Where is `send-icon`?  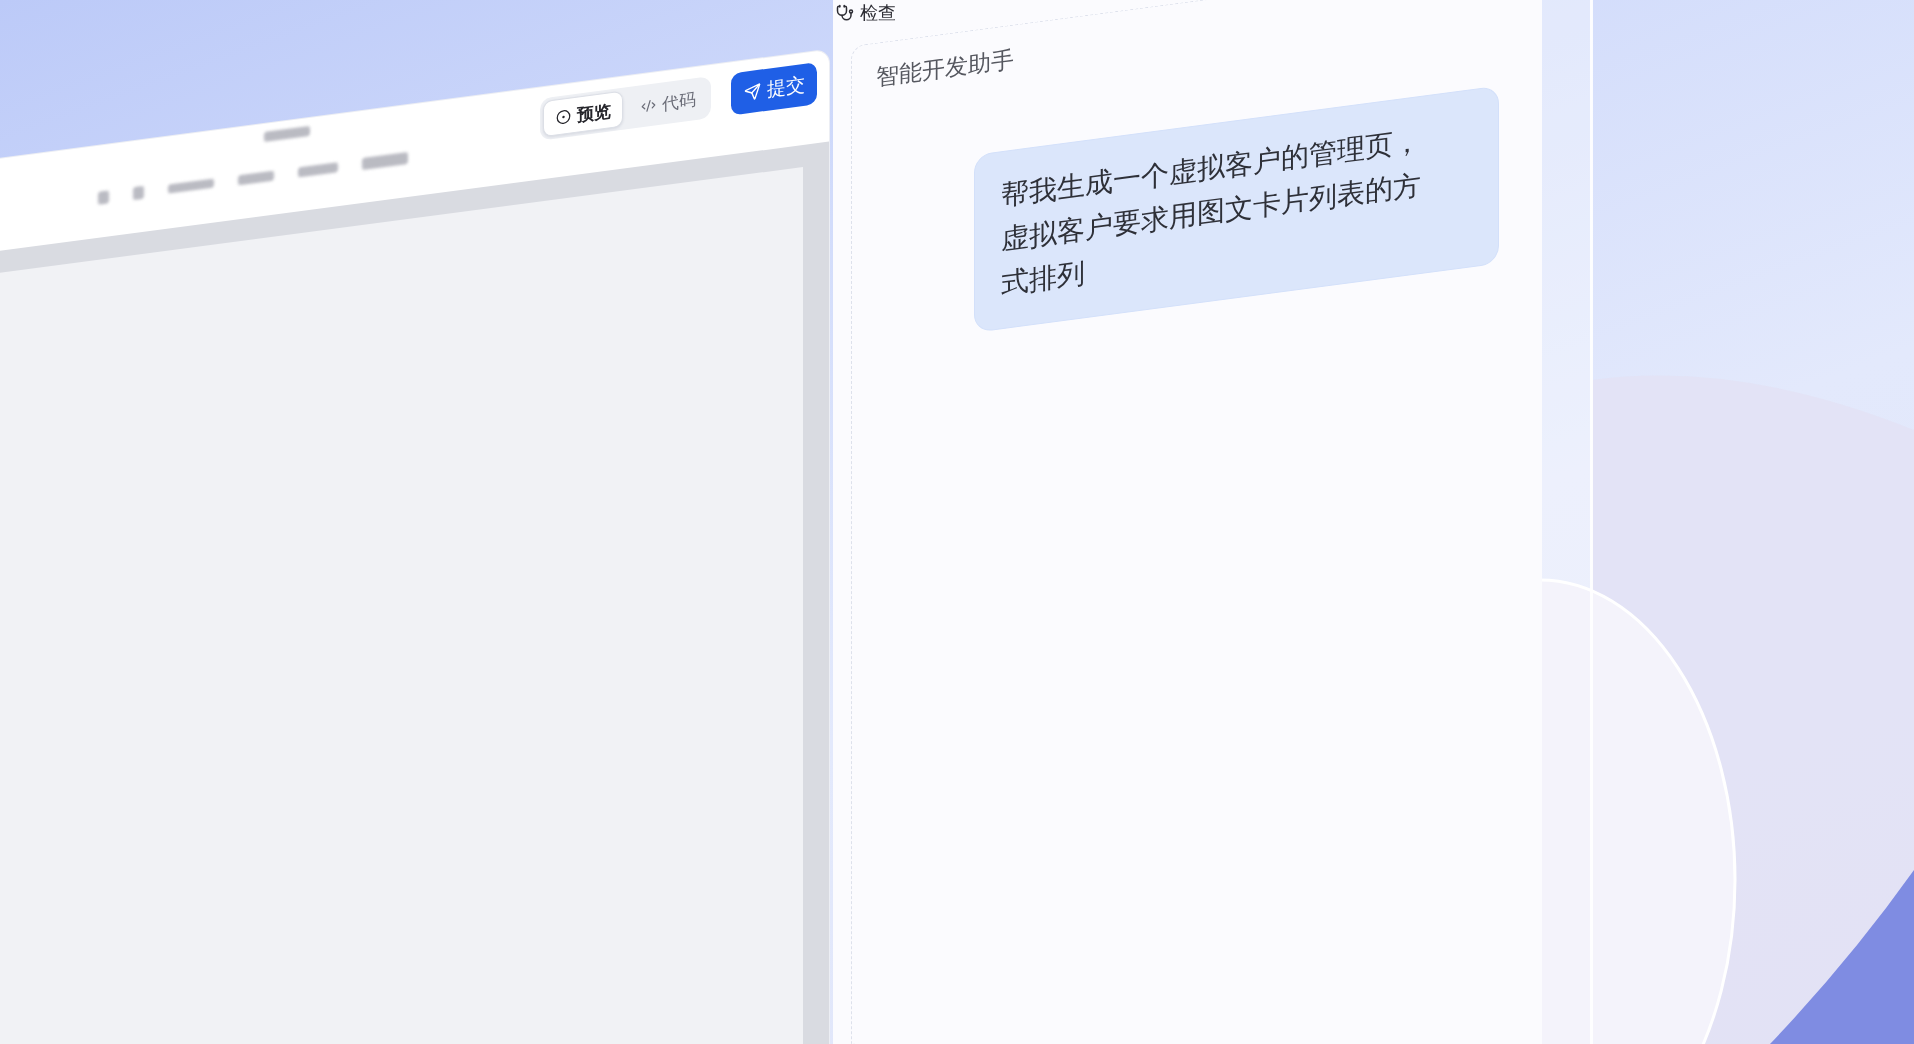
send-icon is located at coordinates (752, 92).